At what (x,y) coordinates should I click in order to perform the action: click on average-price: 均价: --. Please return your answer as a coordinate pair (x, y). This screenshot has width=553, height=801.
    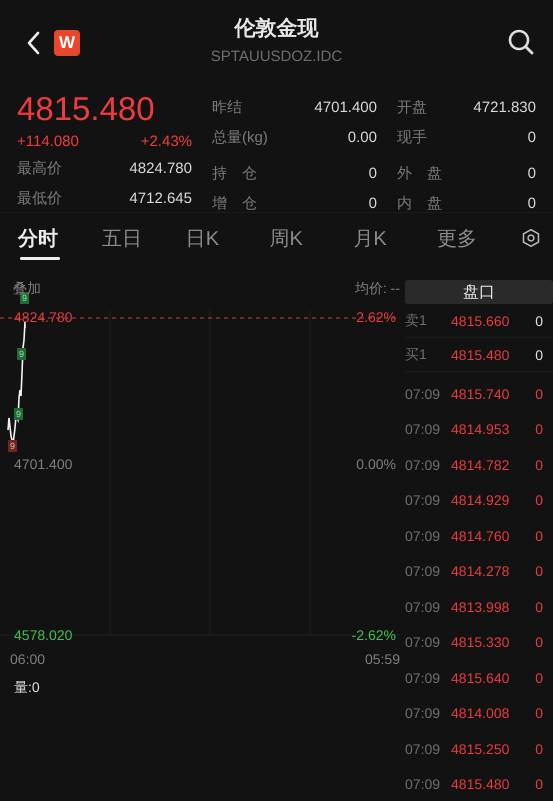
    Looking at the image, I should click on (377, 289).